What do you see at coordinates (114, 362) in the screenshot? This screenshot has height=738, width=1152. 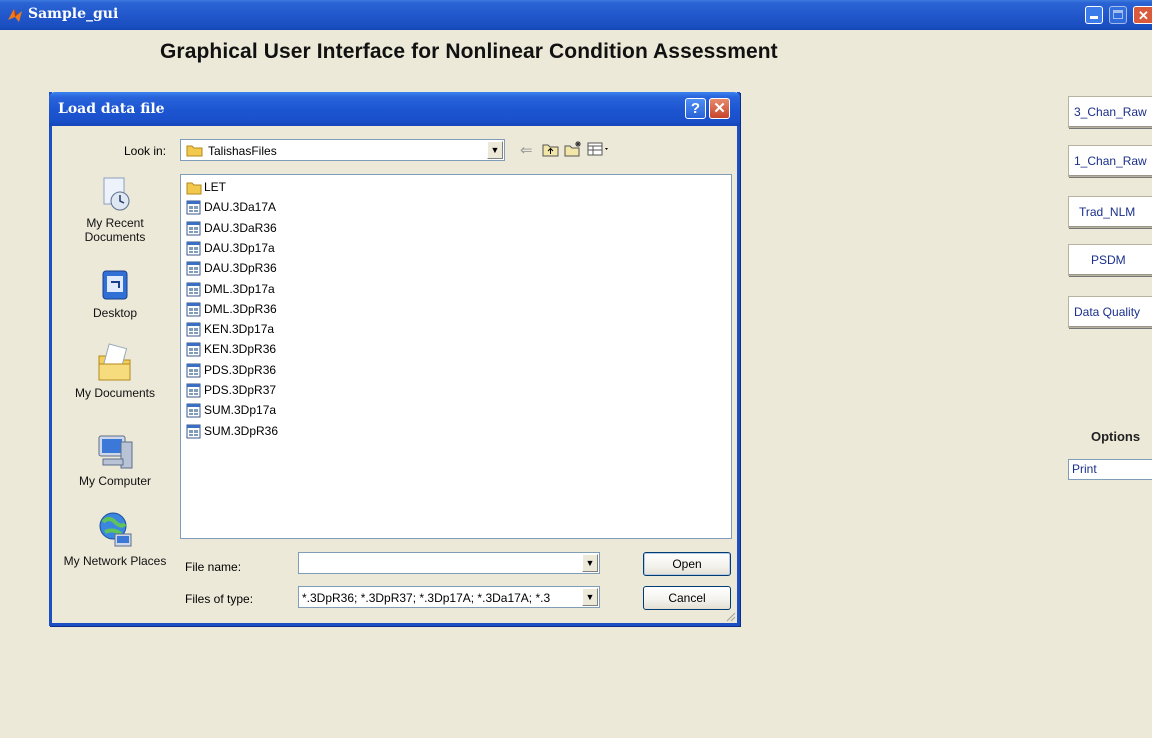 I see `my-documents-icon` at bounding box center [114, 362].